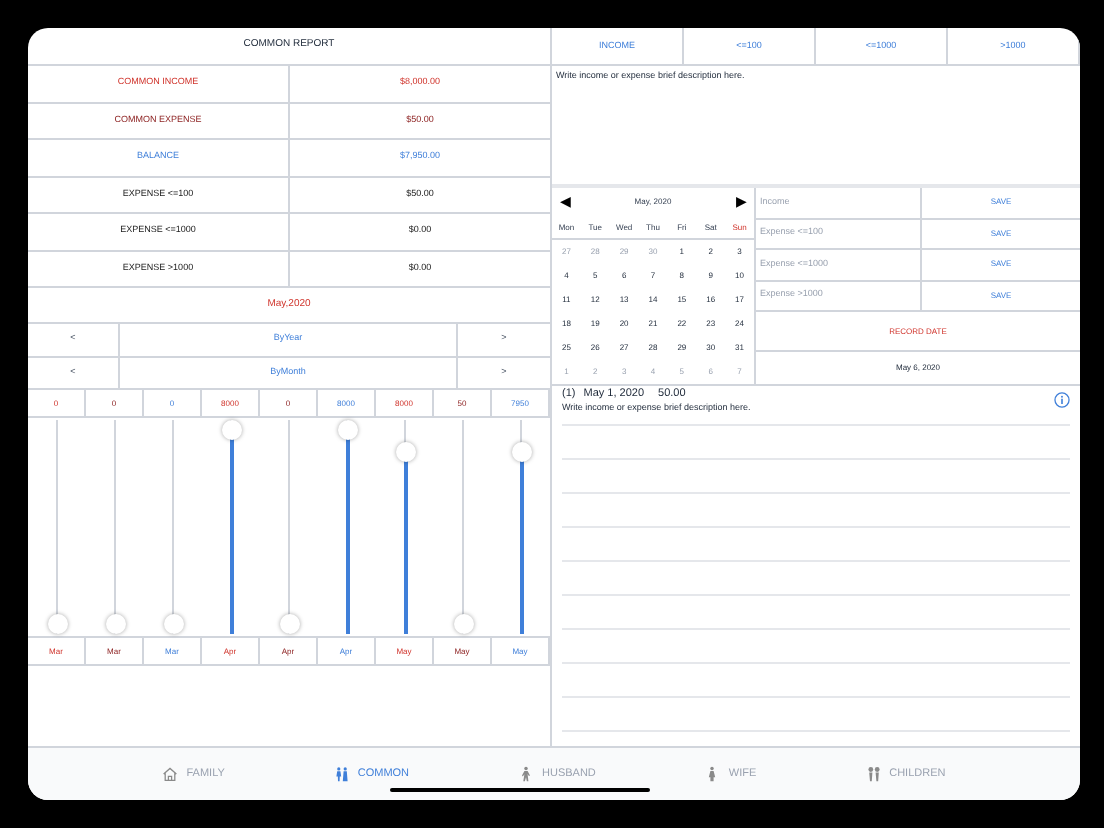 The height and width of the screenshot is (828, 1104). I want to click on children-icon, so click(873, 774).